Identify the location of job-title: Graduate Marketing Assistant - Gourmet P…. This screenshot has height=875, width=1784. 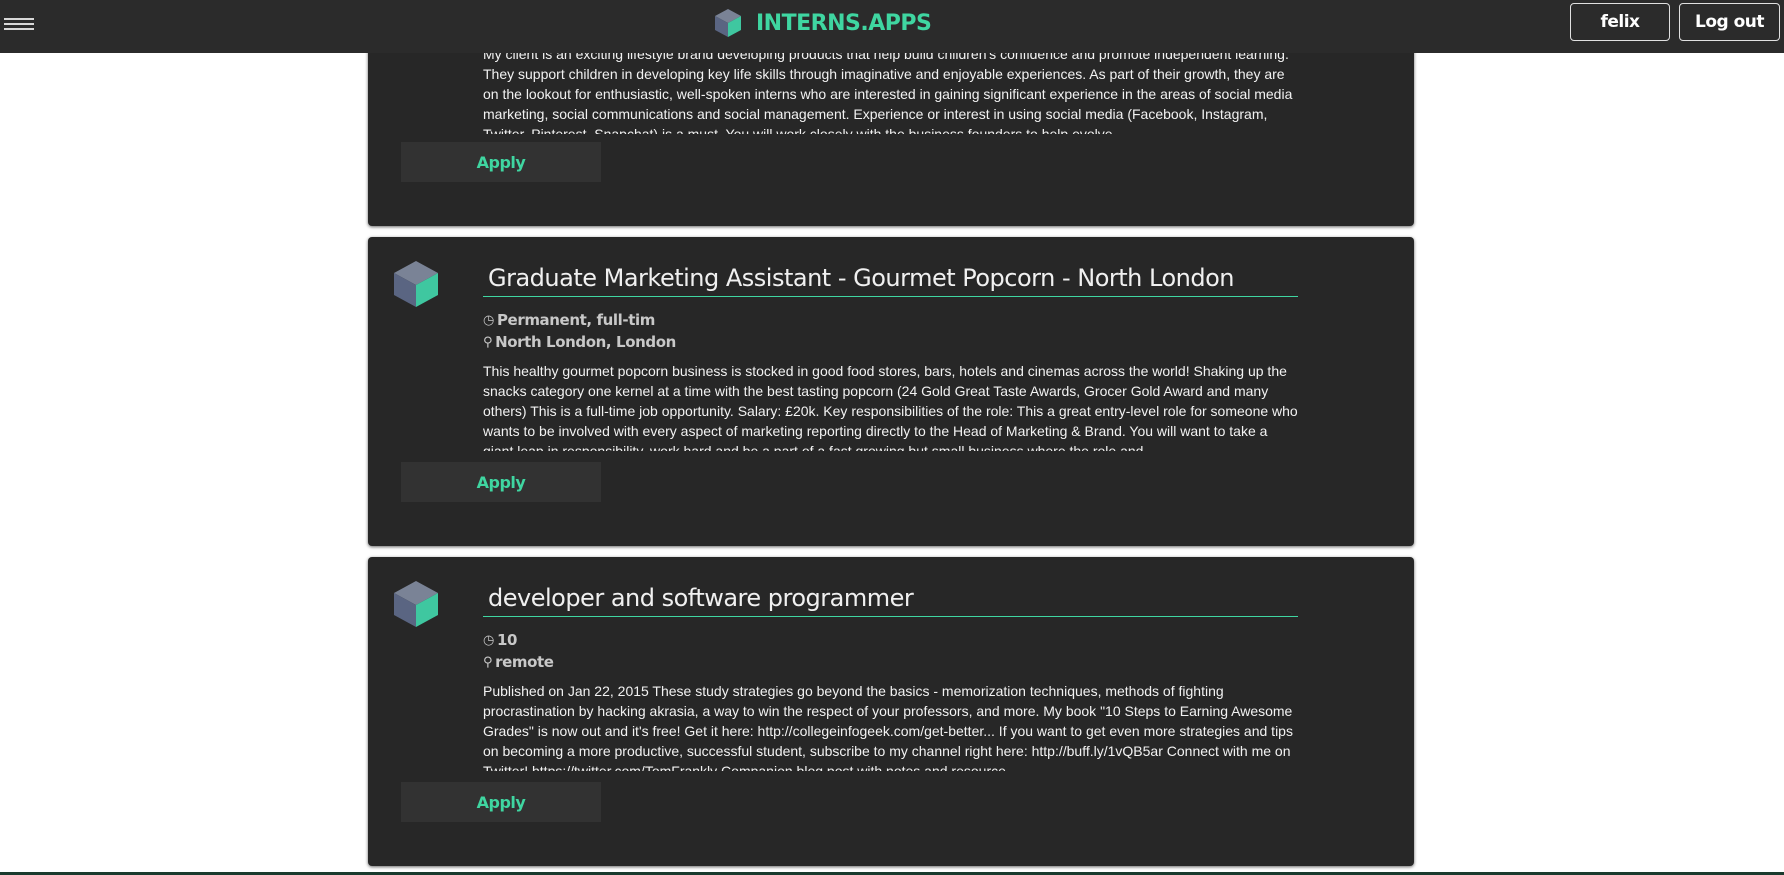
(890, 280).